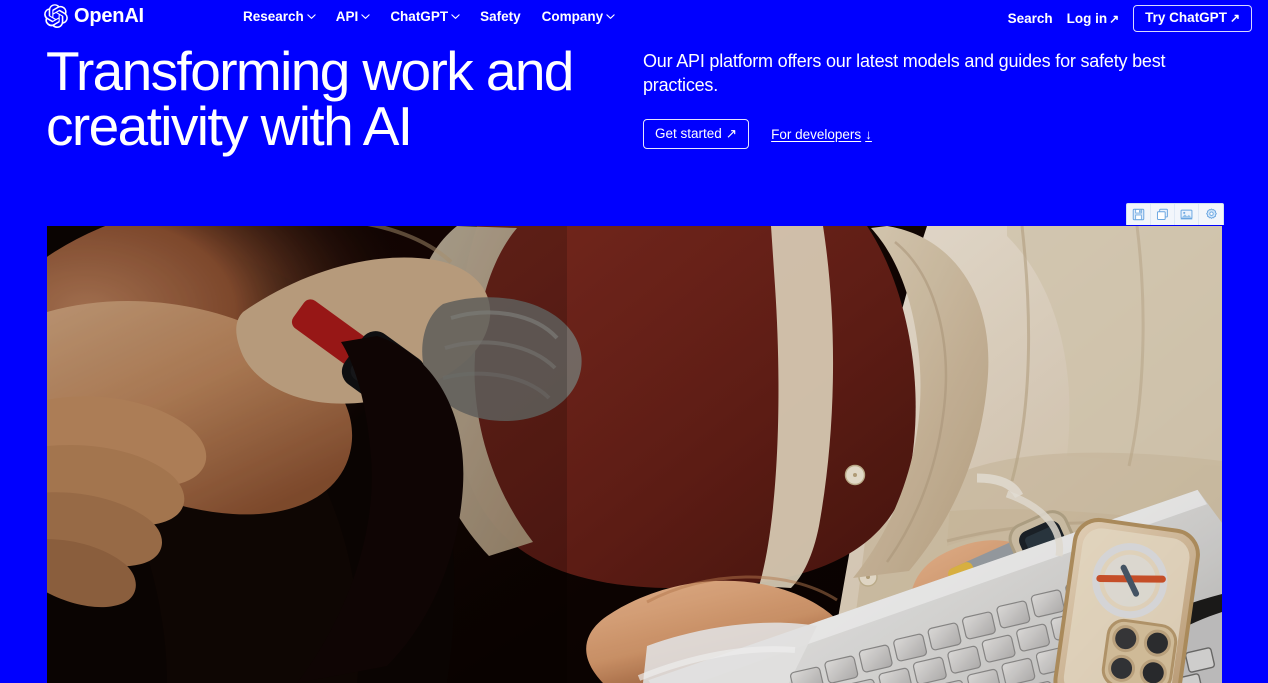 This screenshot has width=1268, height=683. What do you see at coordinates (688, 133) in the screenshot?
I see `get-started-label: Get started` at bounding box center [688, 133].